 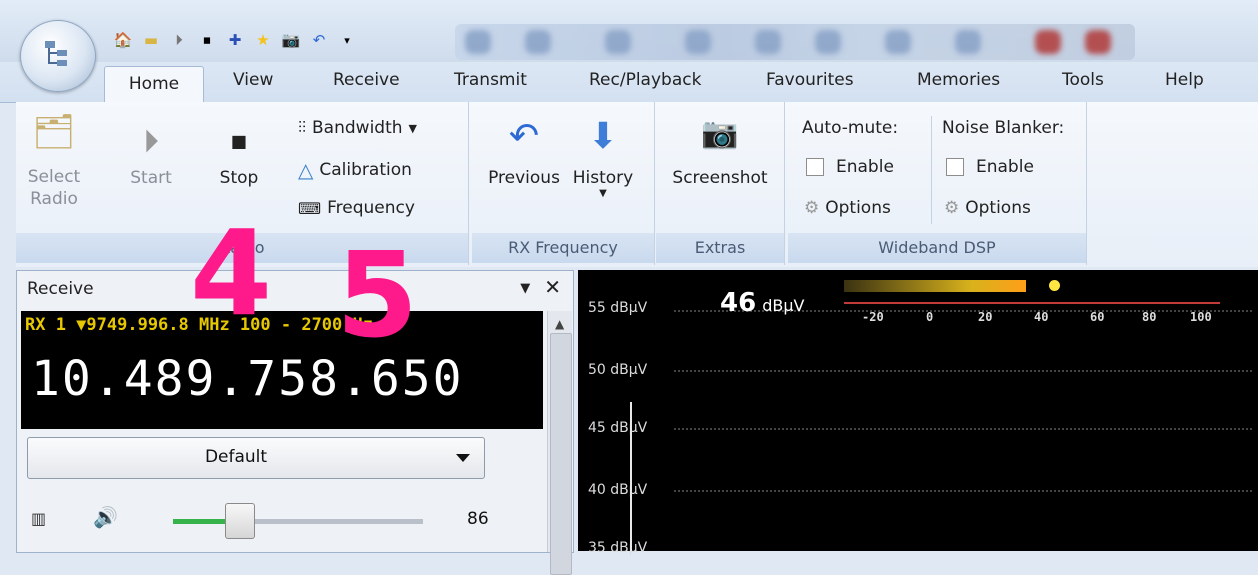 I want to click on folder-icon: ▬, so click(x=151, y=40).